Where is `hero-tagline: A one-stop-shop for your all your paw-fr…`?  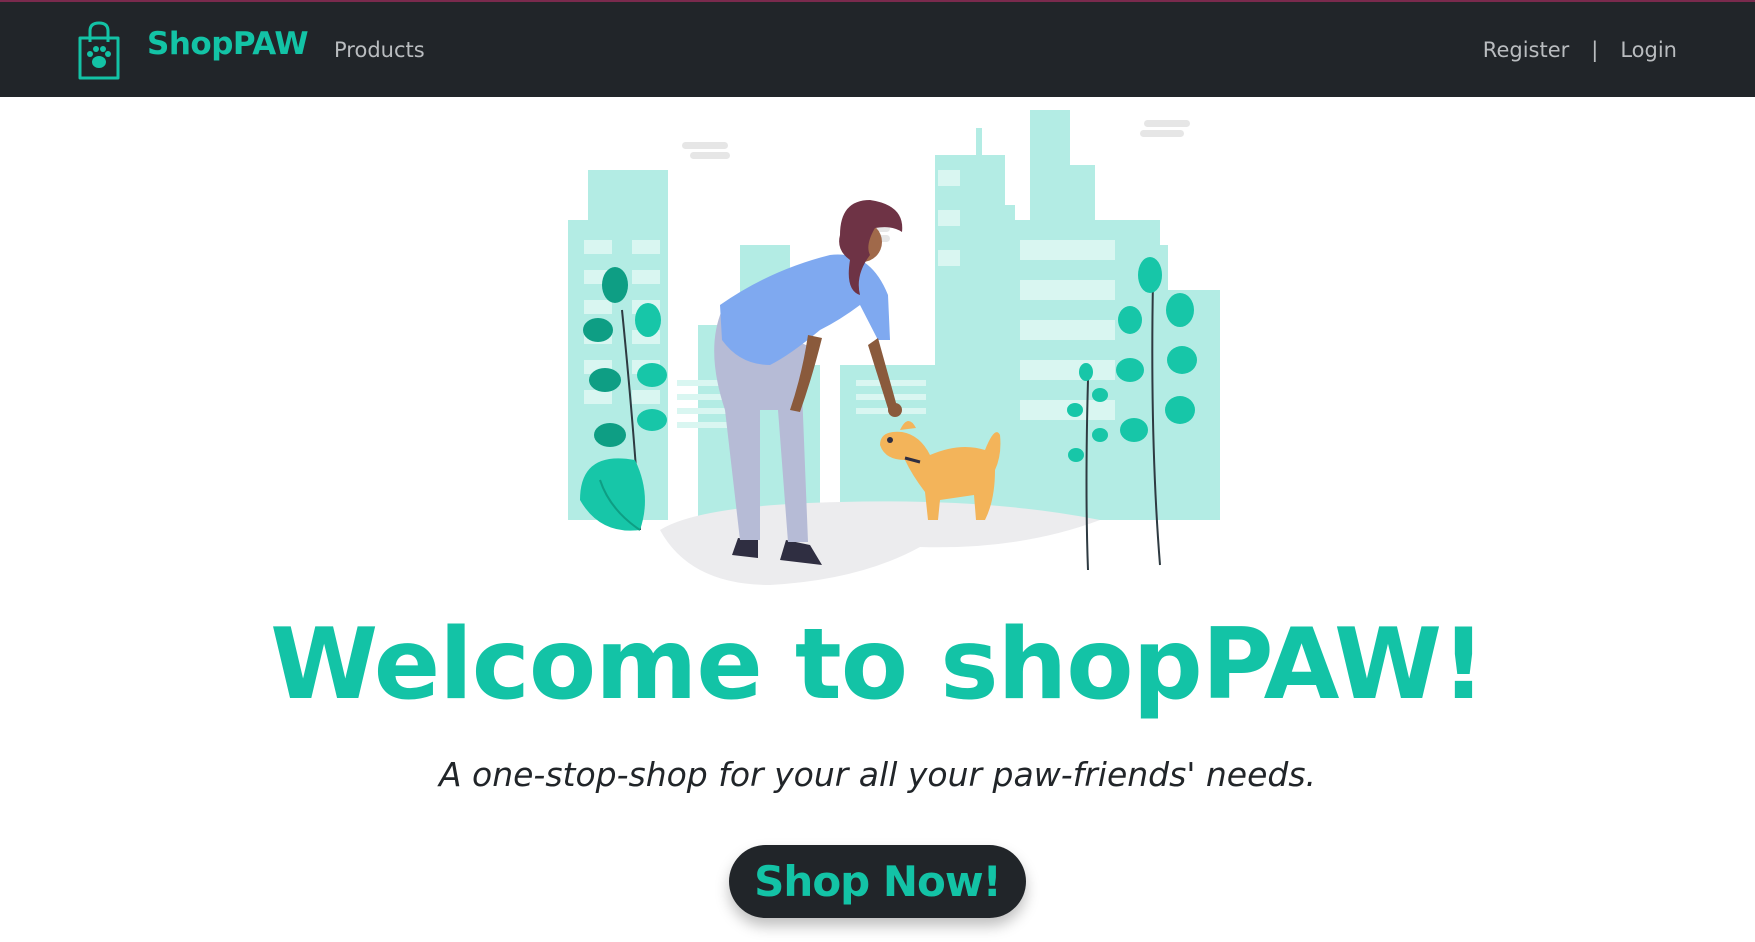 hero-tagline: A one-stop-shop for your all your paw-fr… is located at coordinates (877, 774).